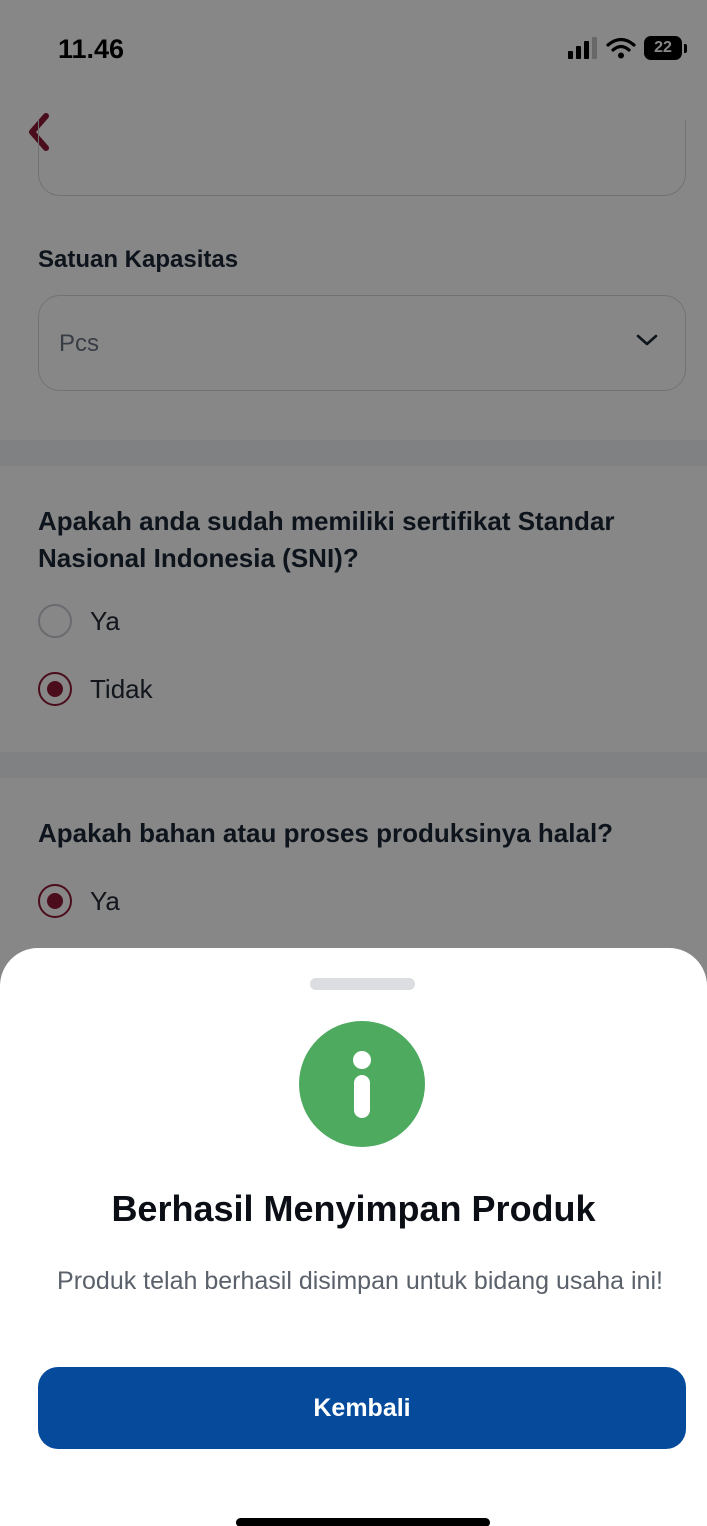 This screenshot has height=1526, width=707. Describe the element at coordinates (363, 1522) in the screenshot. I see `home-indicator` at that location.